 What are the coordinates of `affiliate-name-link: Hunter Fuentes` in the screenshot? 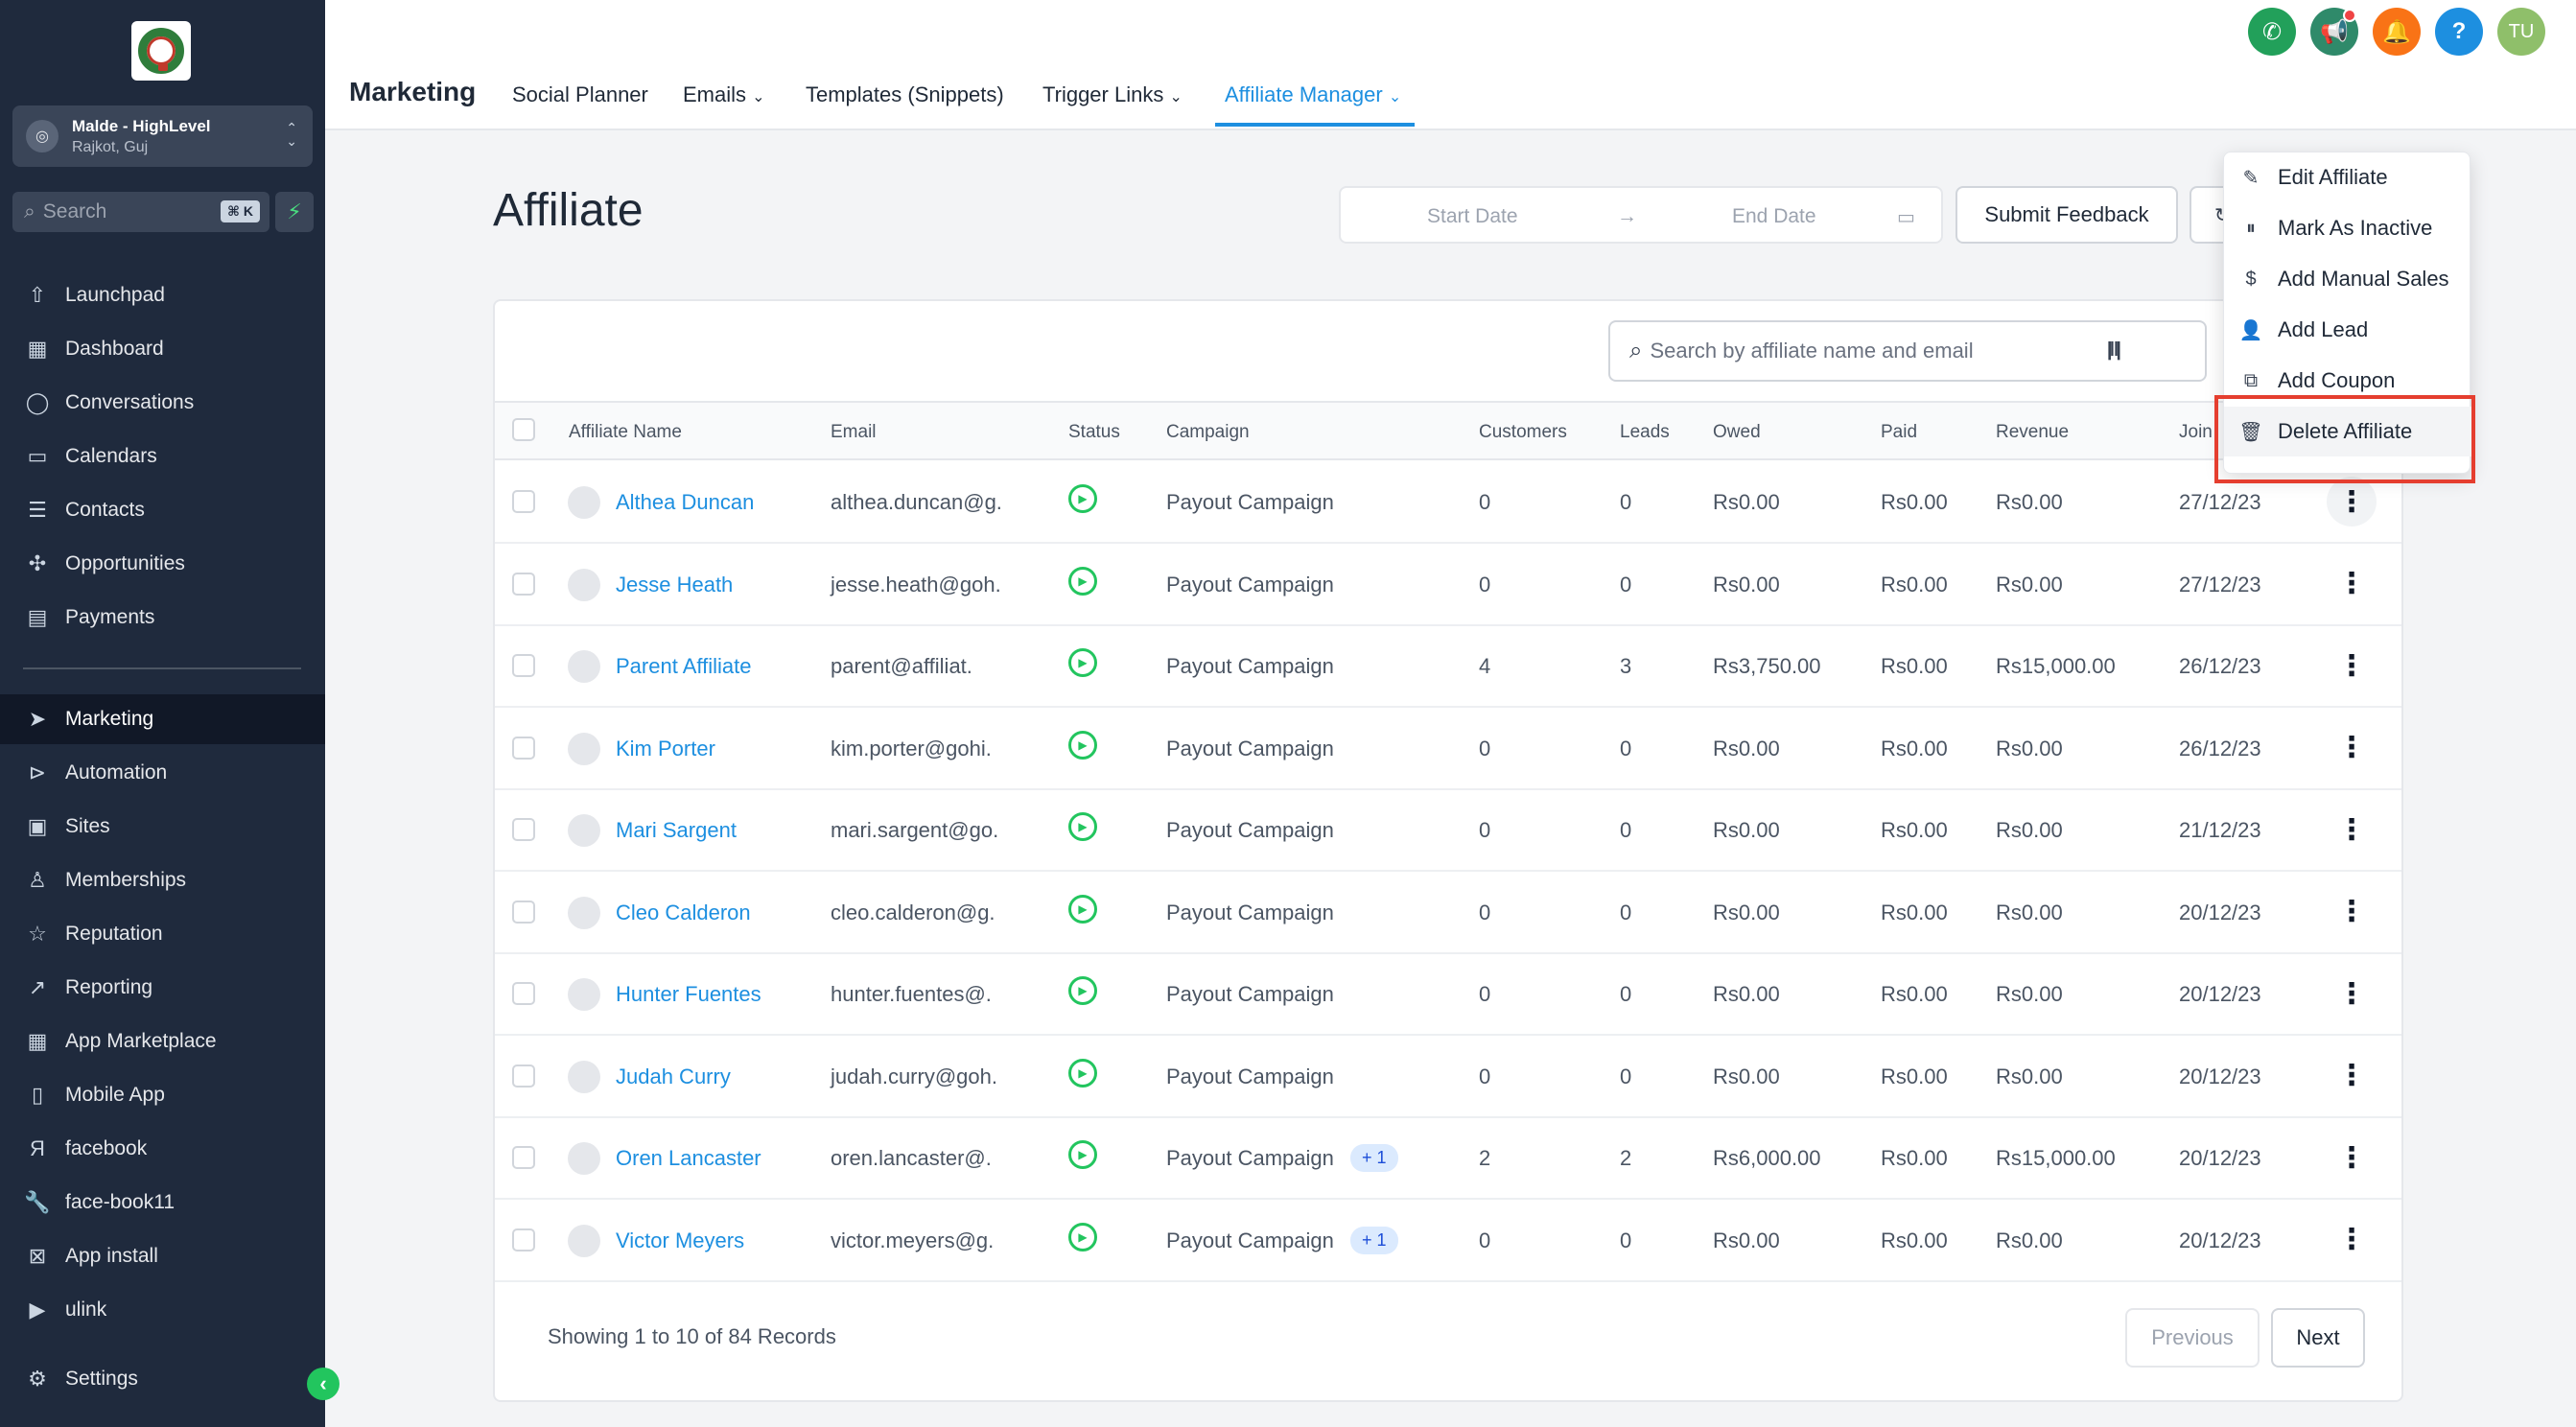 It's located at (688, 994).